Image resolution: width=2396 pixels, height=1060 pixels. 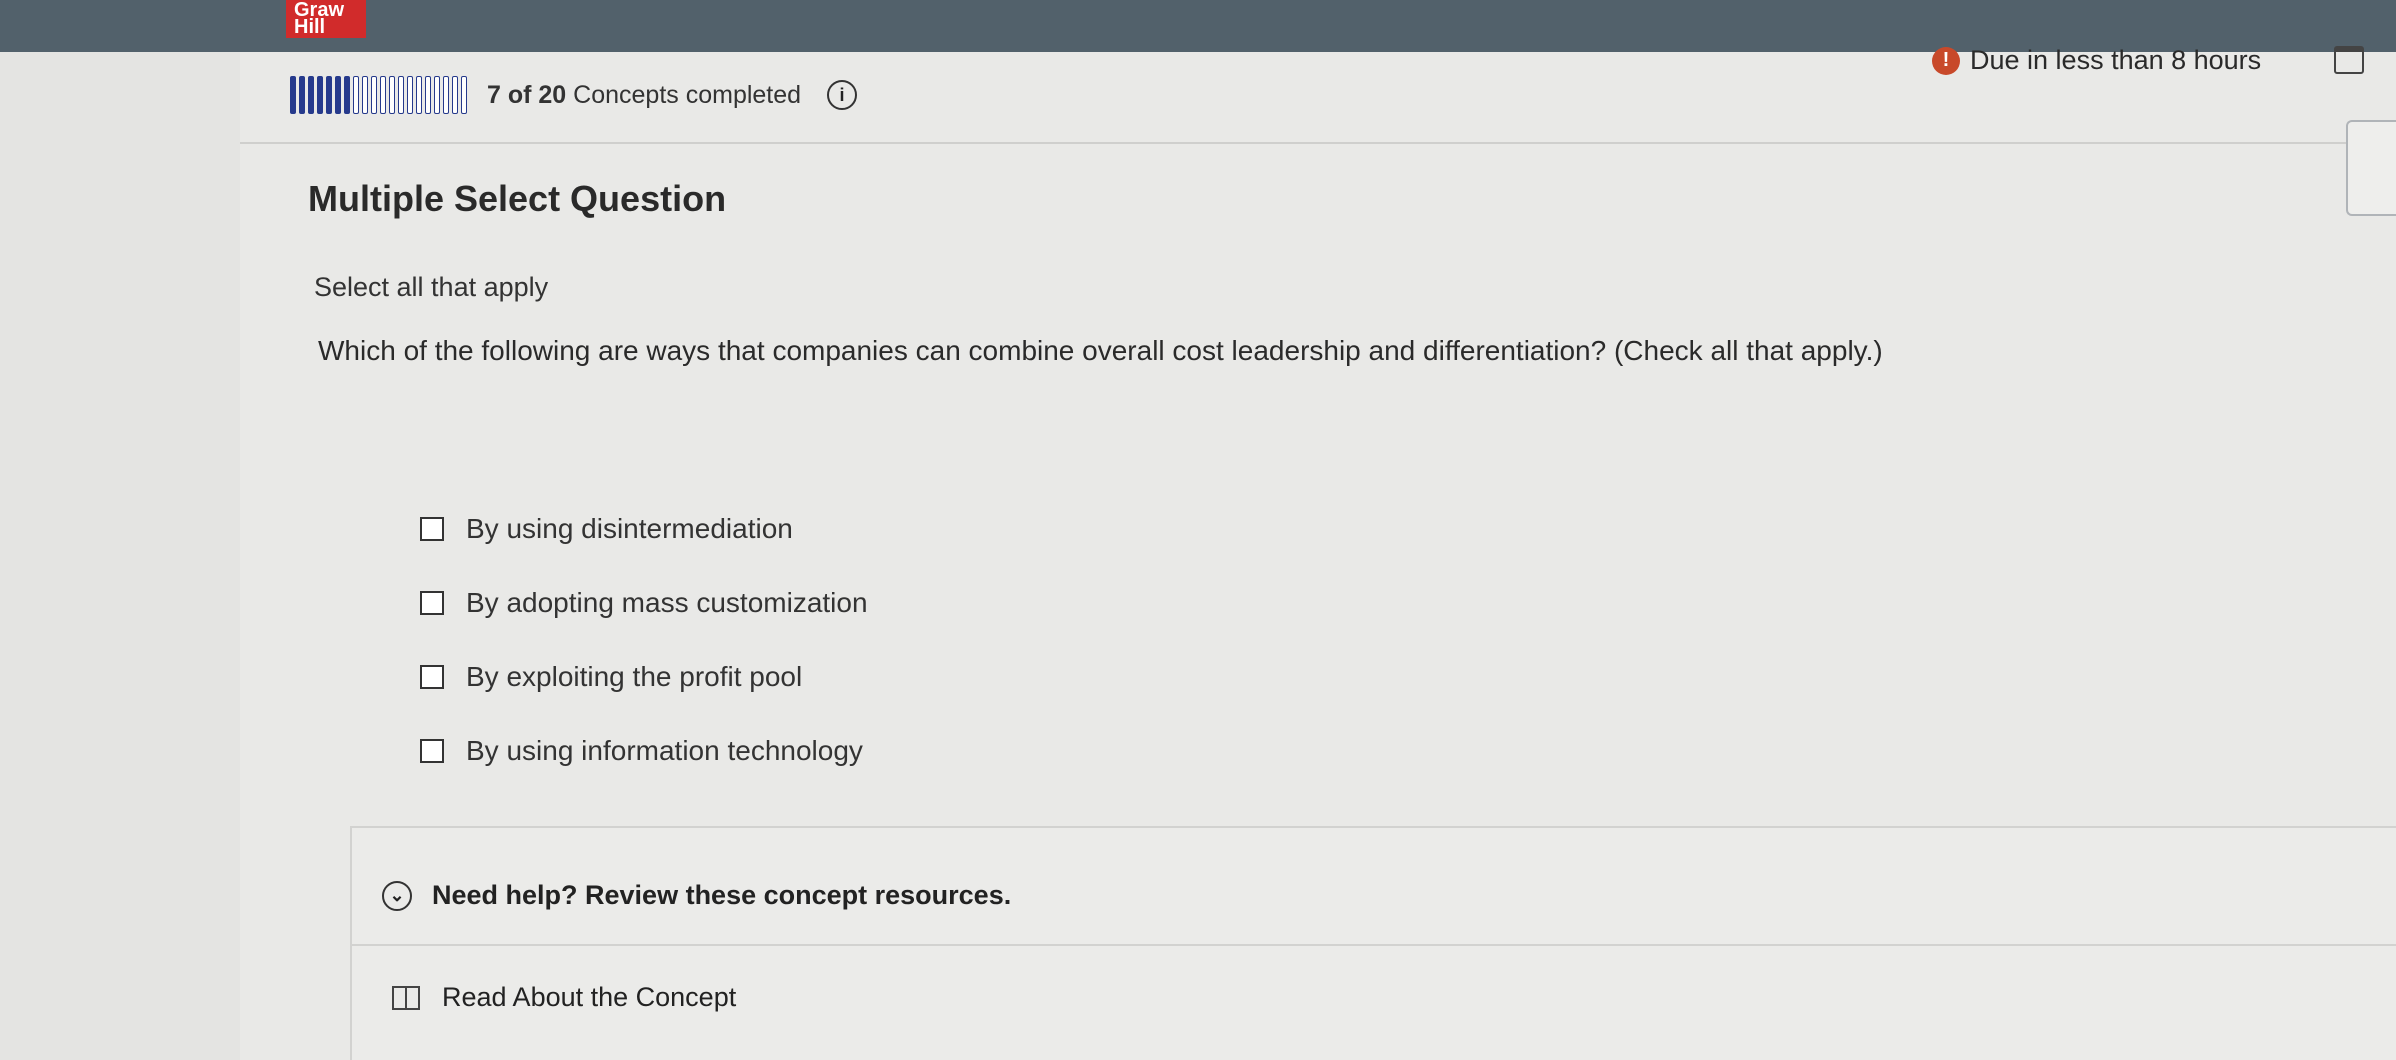 What do you see at coordinates (2349, 60) in the screenshot?
I see `calendar-icon` at bounding box center [2349, 60].